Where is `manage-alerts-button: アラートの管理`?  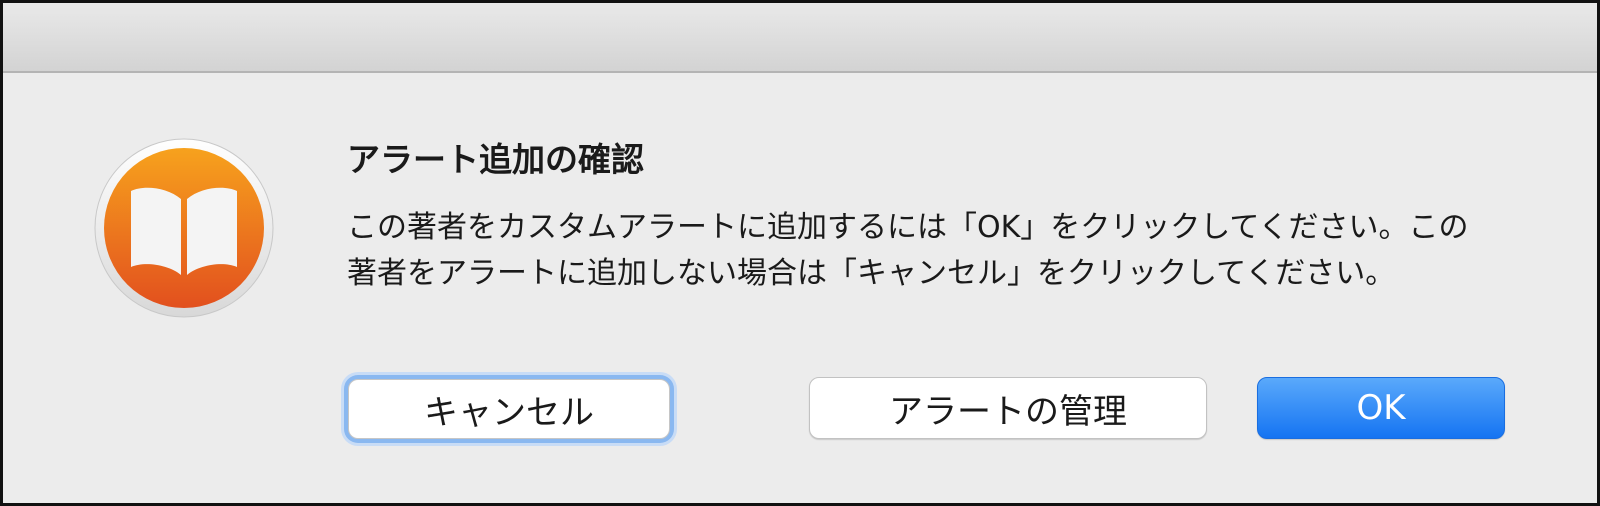 manage-alerts-button: アラートの管理 is located at coordinates (1008, 408).